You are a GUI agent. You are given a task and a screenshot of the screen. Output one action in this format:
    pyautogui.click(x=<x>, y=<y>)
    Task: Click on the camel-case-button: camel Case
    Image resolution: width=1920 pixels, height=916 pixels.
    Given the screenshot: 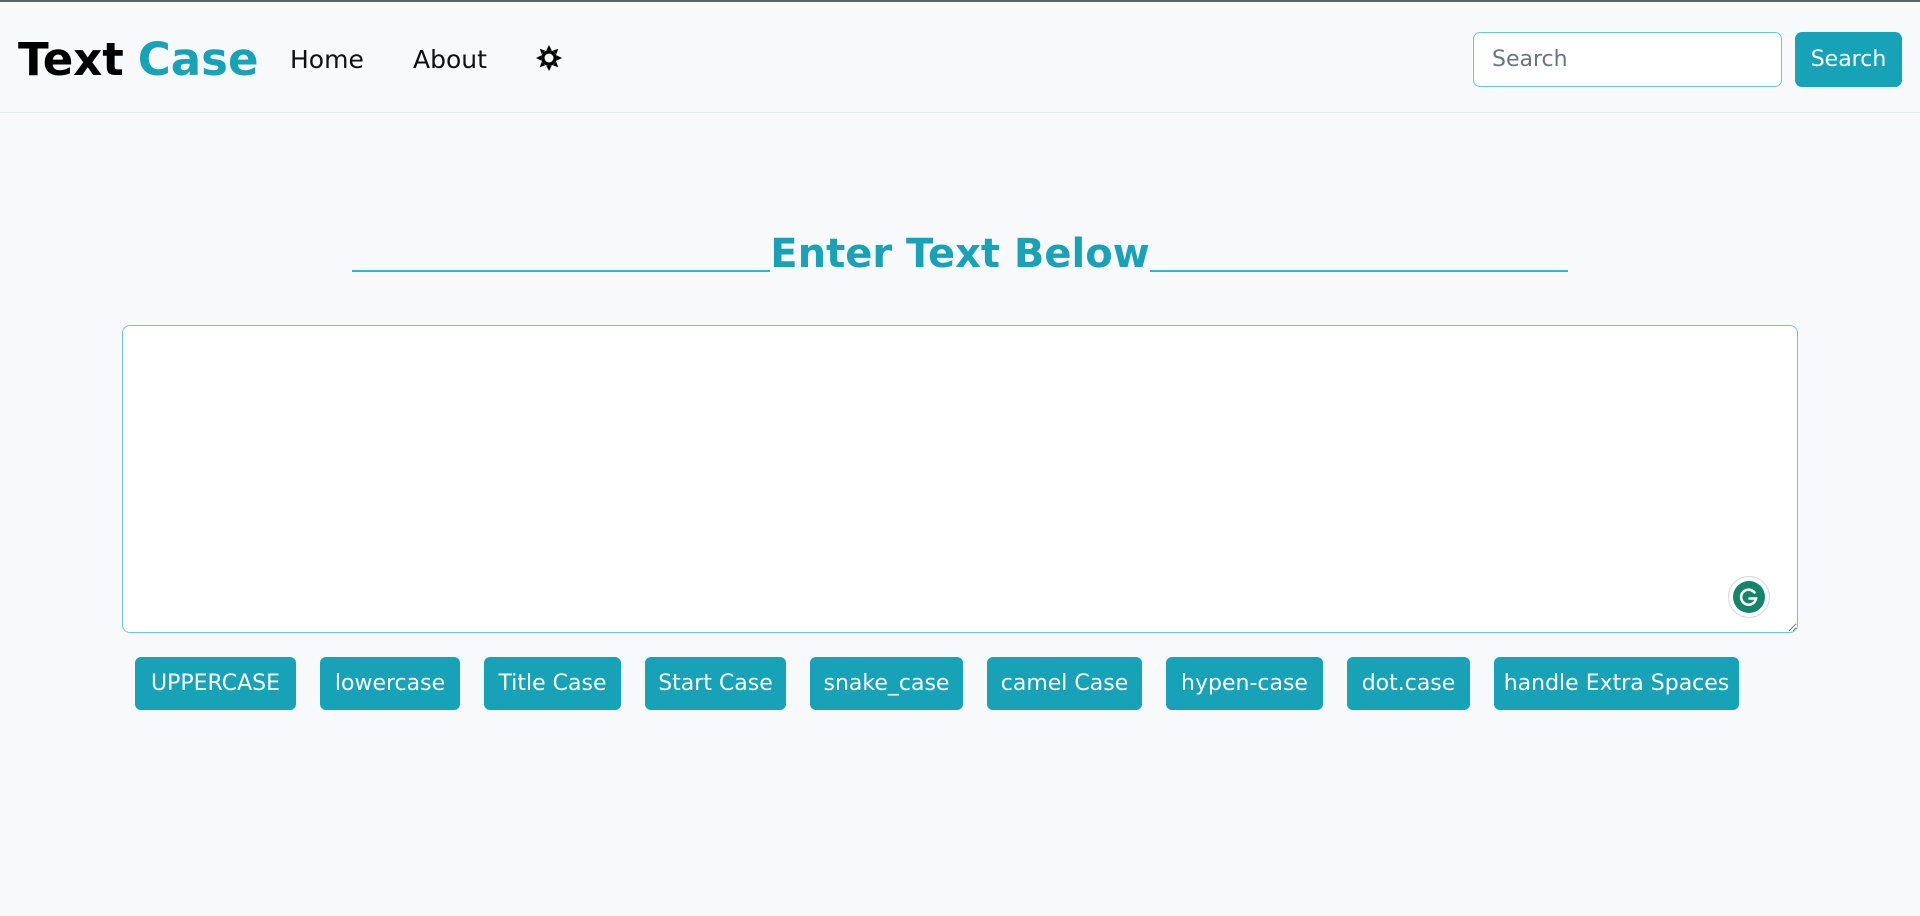 What is the action you would take?
    pyautogui.click(x=1064, y=683)
    